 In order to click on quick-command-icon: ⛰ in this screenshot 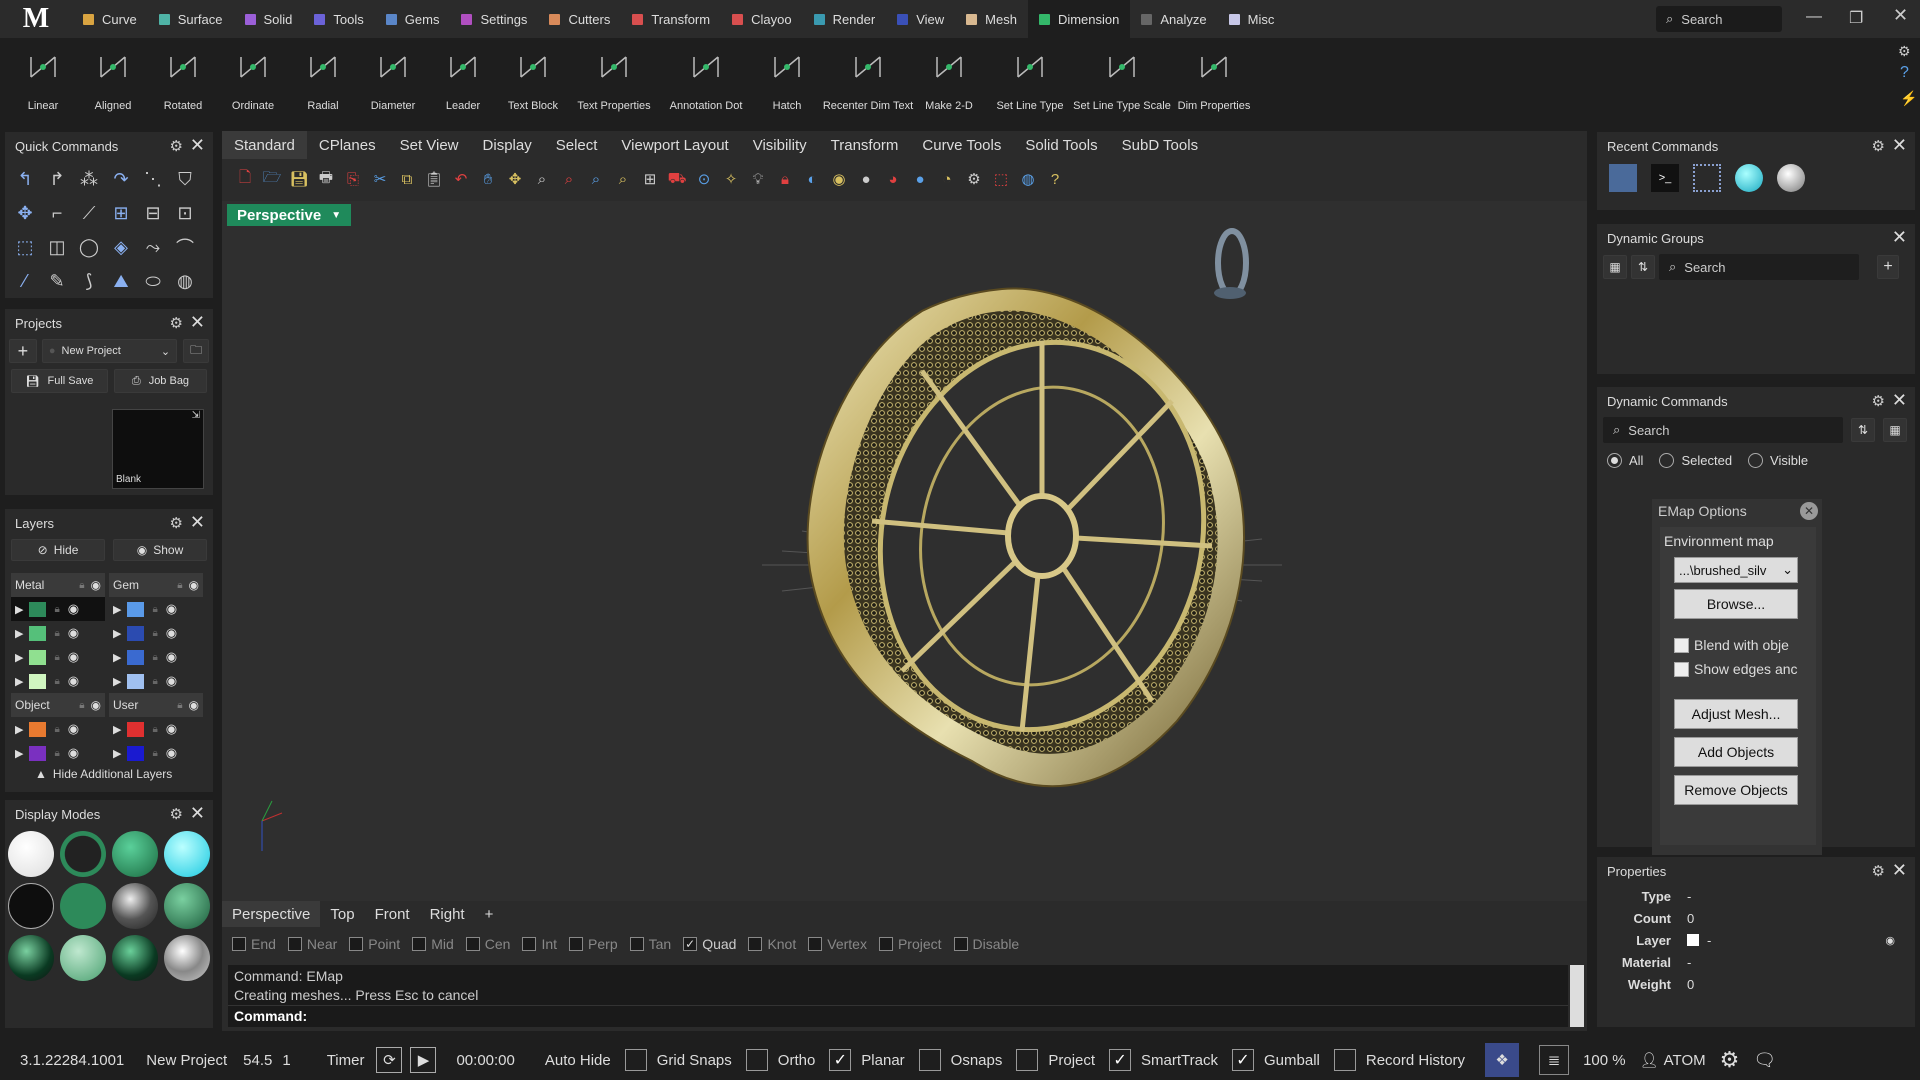, I will do `click(121, 281)`.